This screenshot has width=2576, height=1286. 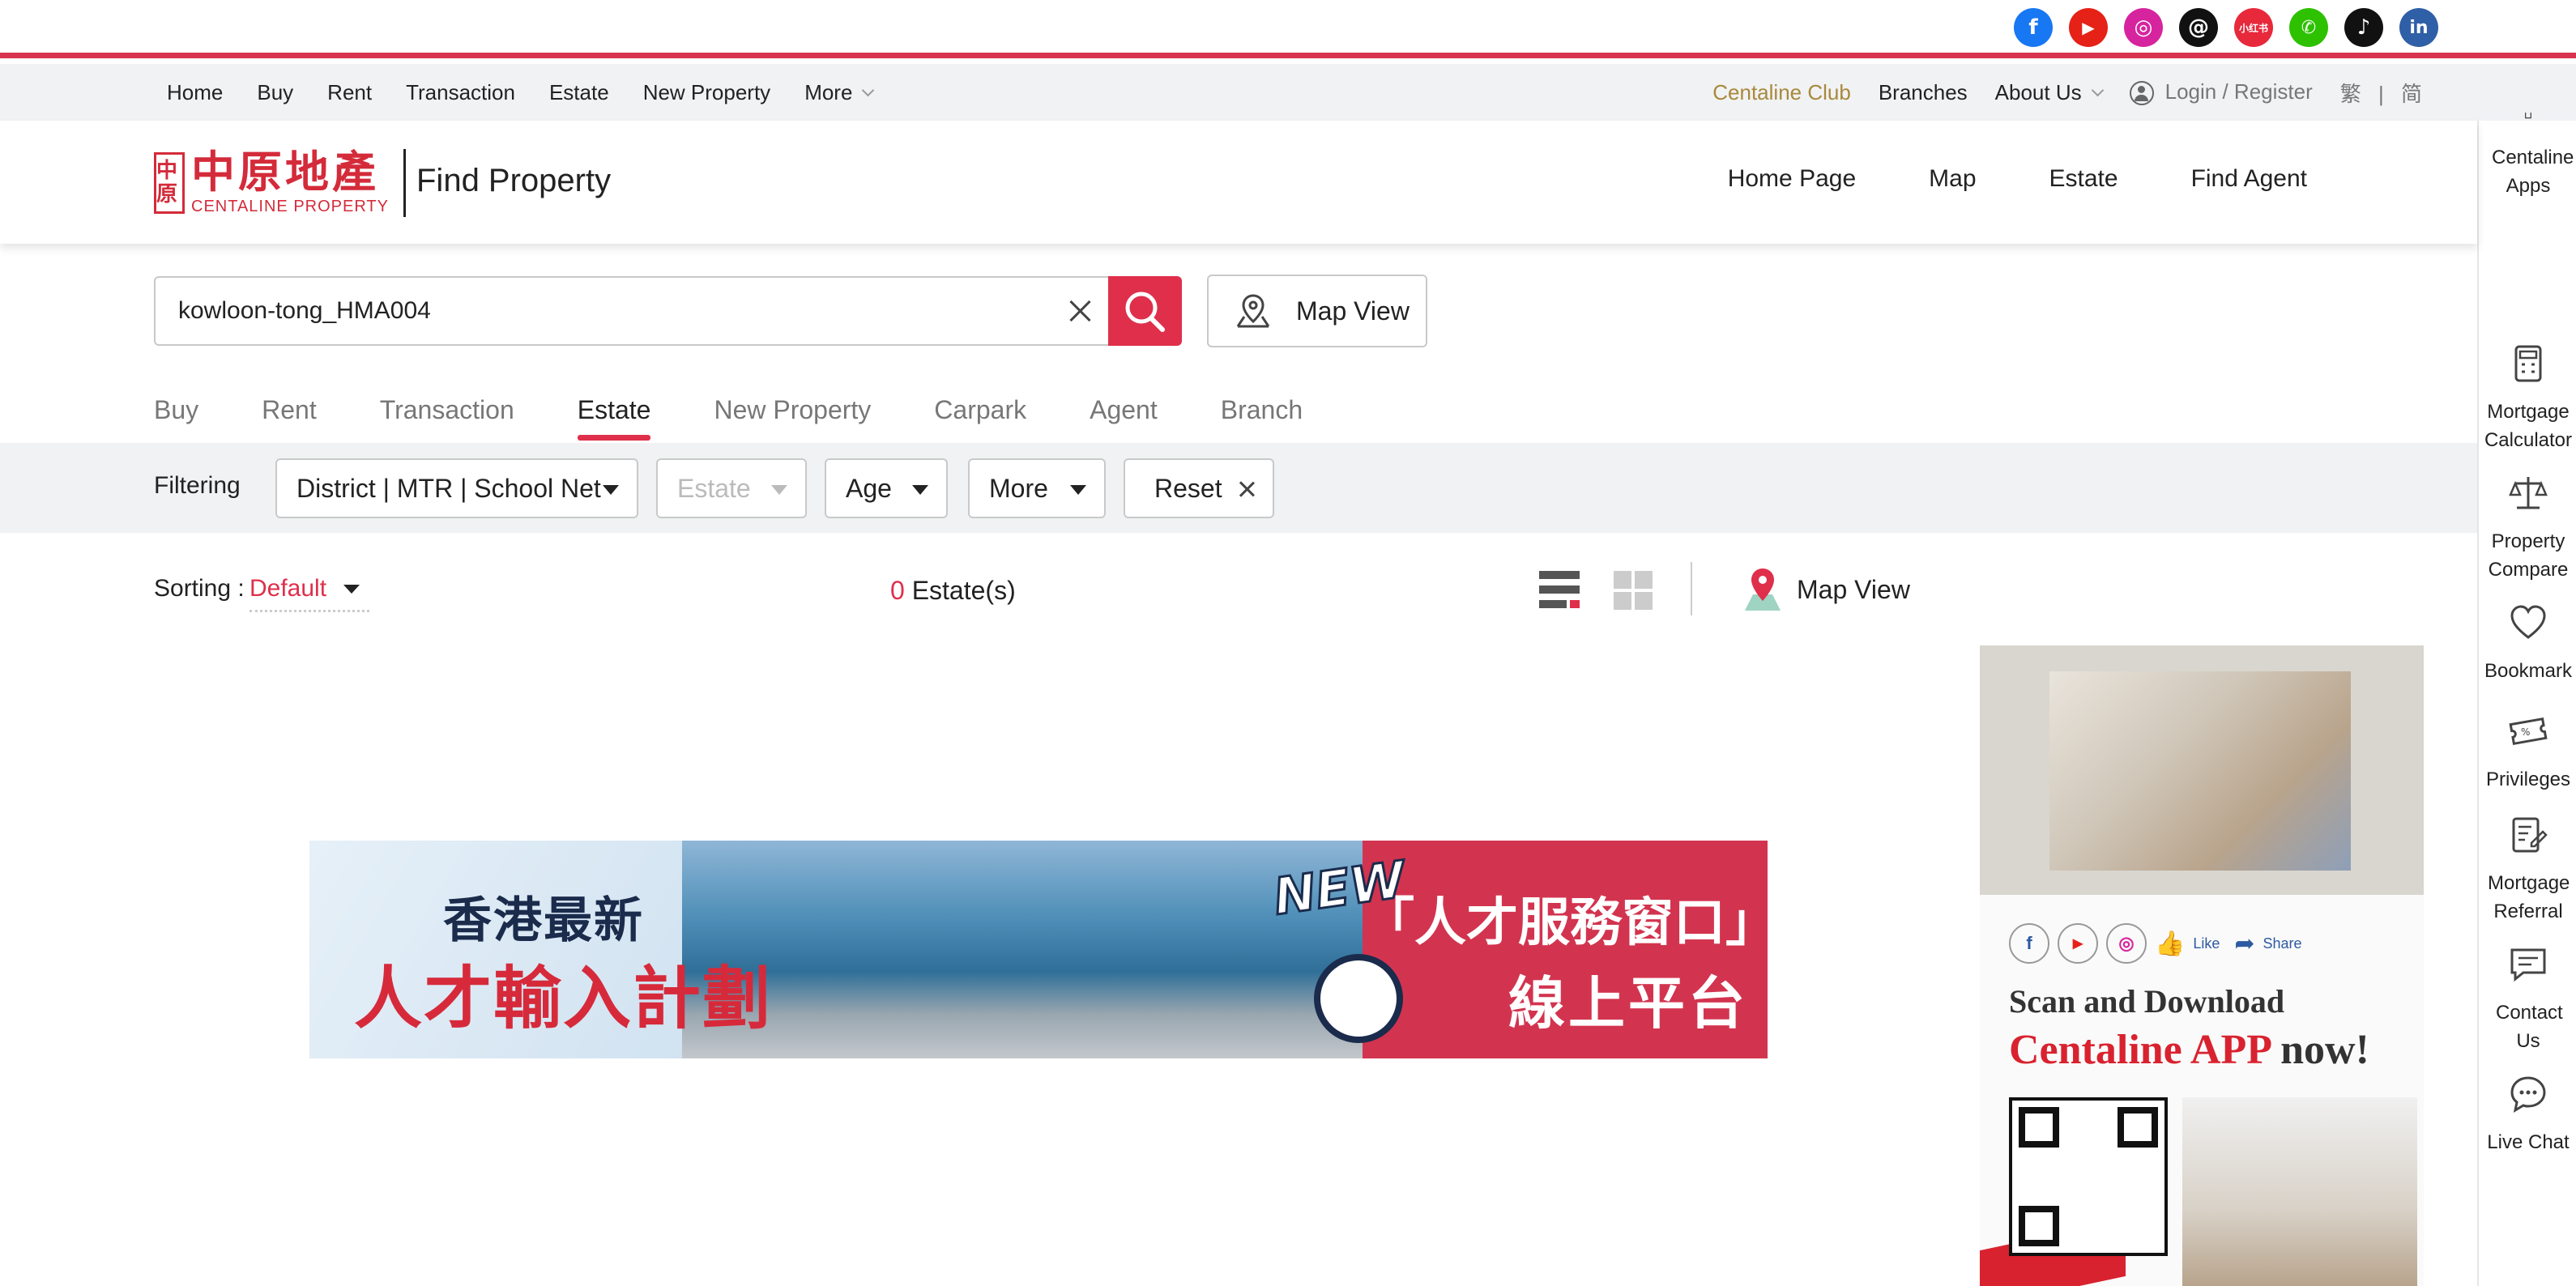 I want to click on linkedin-icon: in, so click(x=2418, y=28).